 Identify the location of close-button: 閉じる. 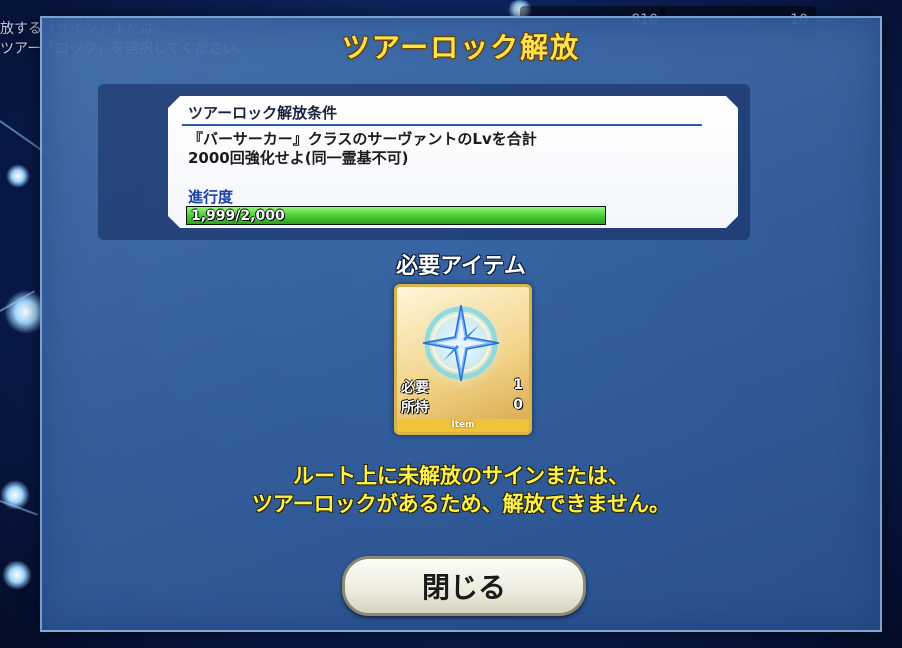
(464, 586).